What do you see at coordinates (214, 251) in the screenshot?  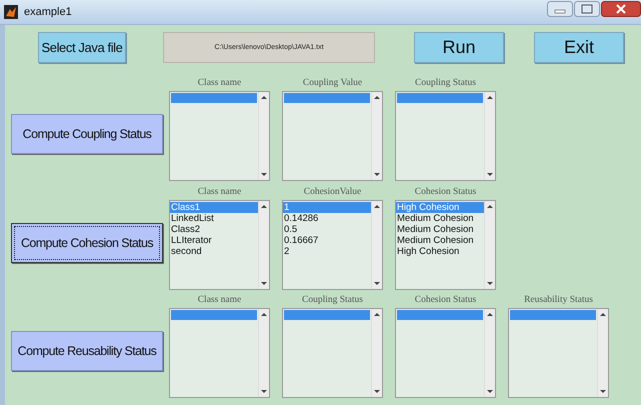 I see `list-item: second` at bounding box center [214, 251].